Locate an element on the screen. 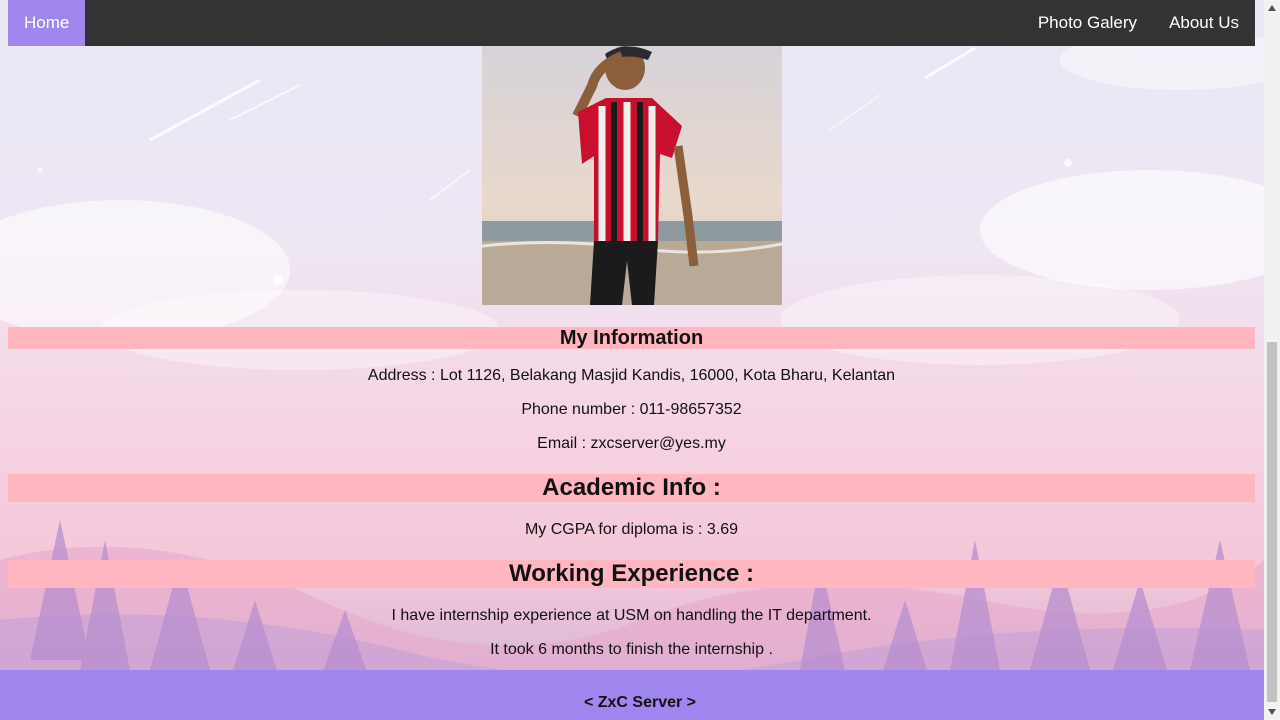 This screenshot has height=720, width=1280. scroll-down-arrow-icon is located at coordinates (1272, 712).